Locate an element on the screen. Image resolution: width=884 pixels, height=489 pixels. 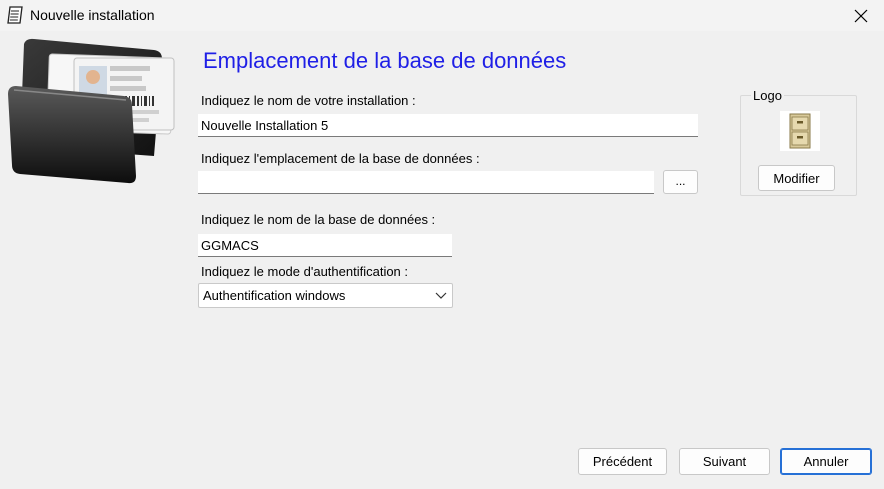
cancel-button: Annuler is located at coordinates (826, 461).